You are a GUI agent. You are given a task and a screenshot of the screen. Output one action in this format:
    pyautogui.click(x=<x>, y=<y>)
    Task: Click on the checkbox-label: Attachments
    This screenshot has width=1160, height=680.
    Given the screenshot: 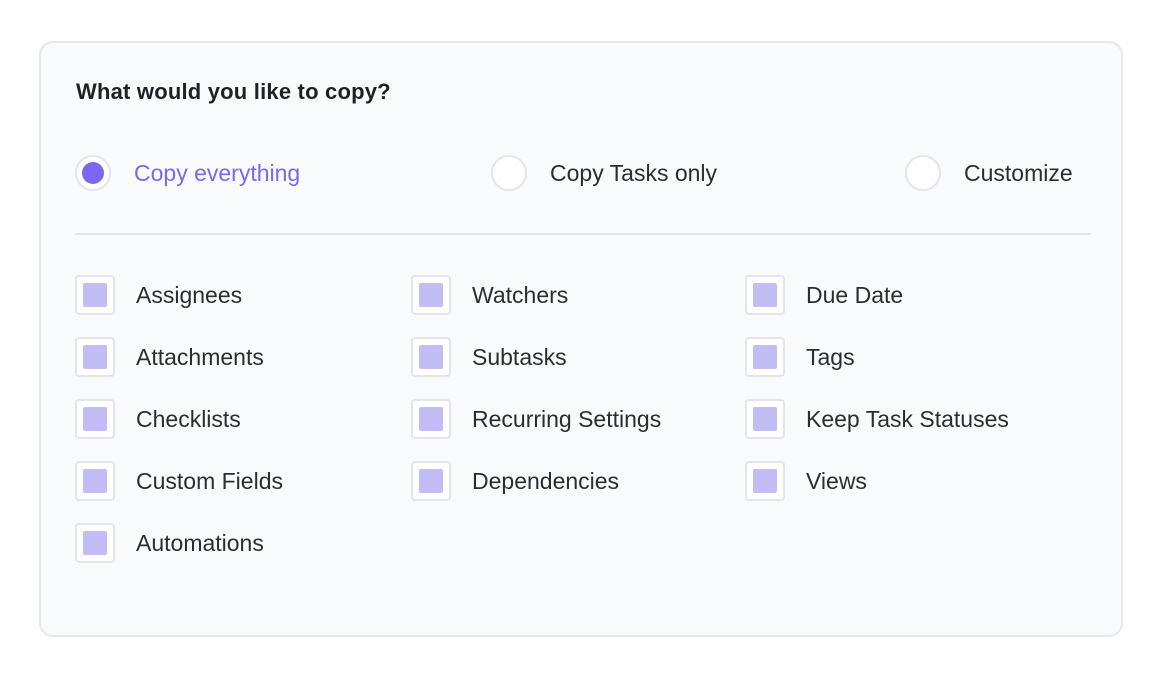 What is the action you would take?
    pyautogui.click(x=200, y=357)
    